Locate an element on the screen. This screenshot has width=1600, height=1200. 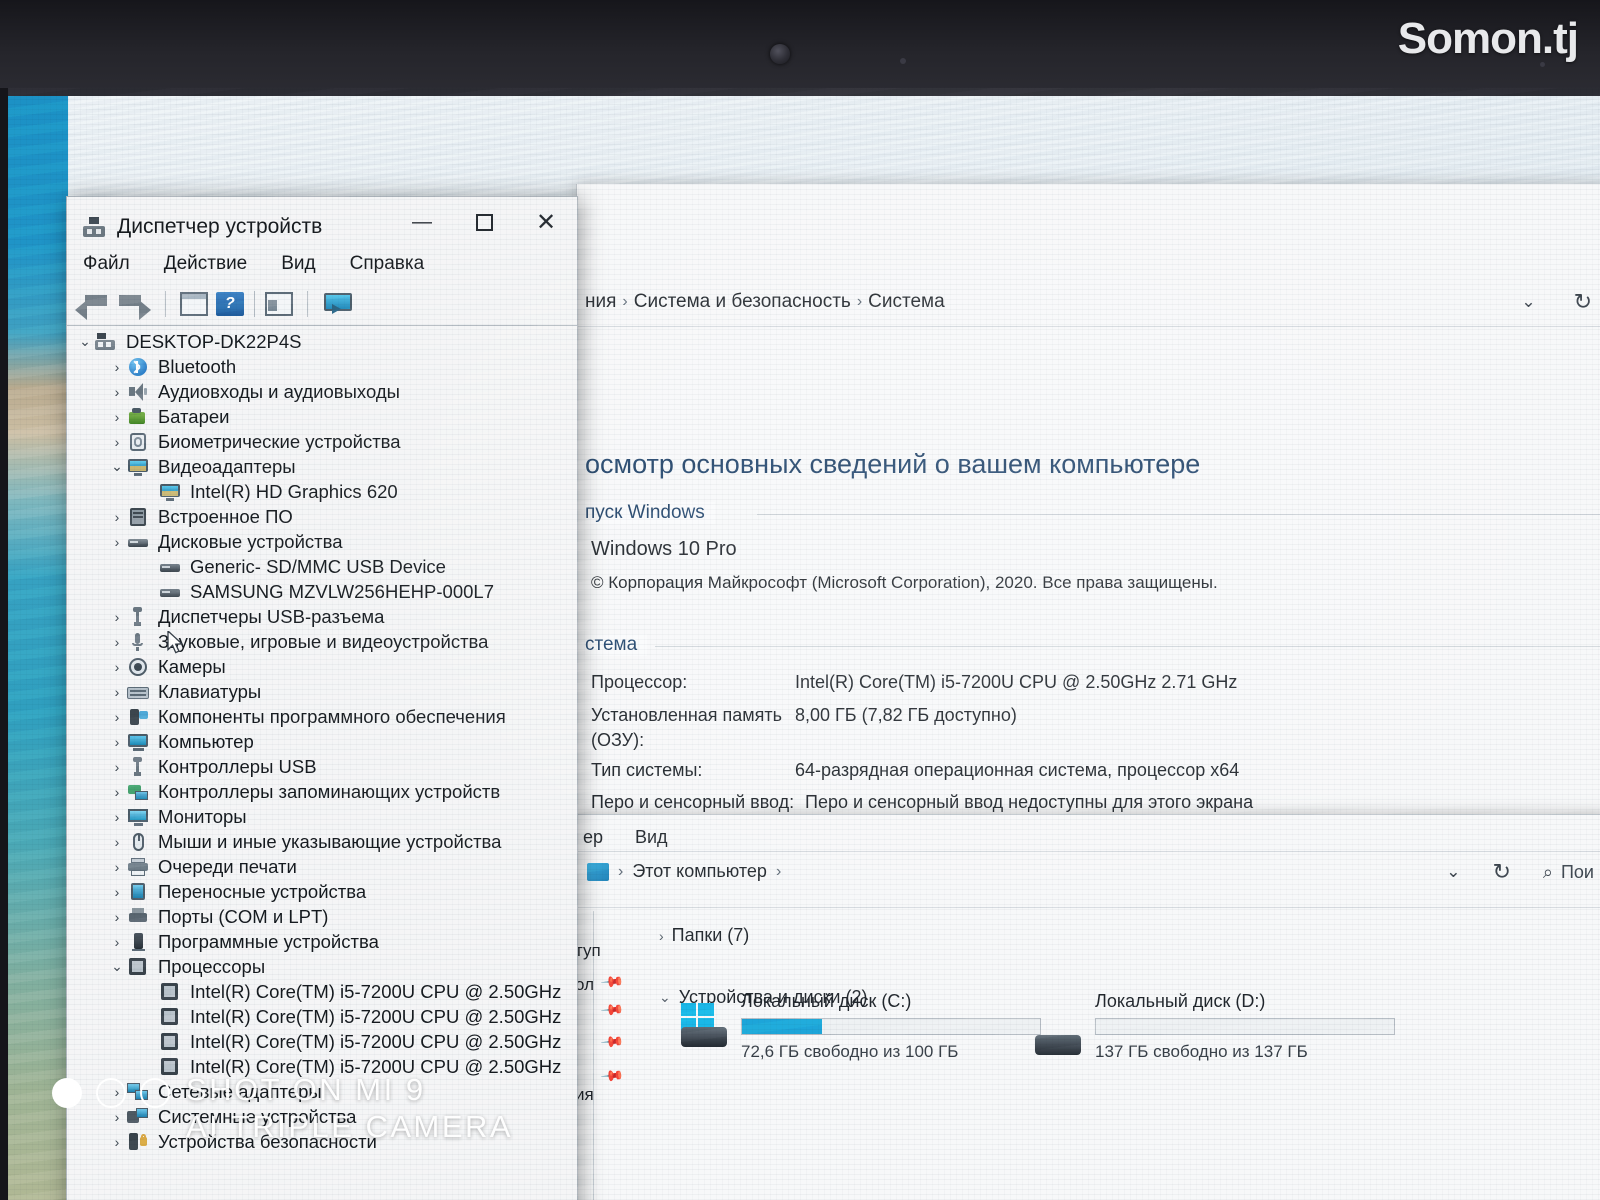
breadcrumb-item-1: Система и безопасность is located at coordinates (742, 302).